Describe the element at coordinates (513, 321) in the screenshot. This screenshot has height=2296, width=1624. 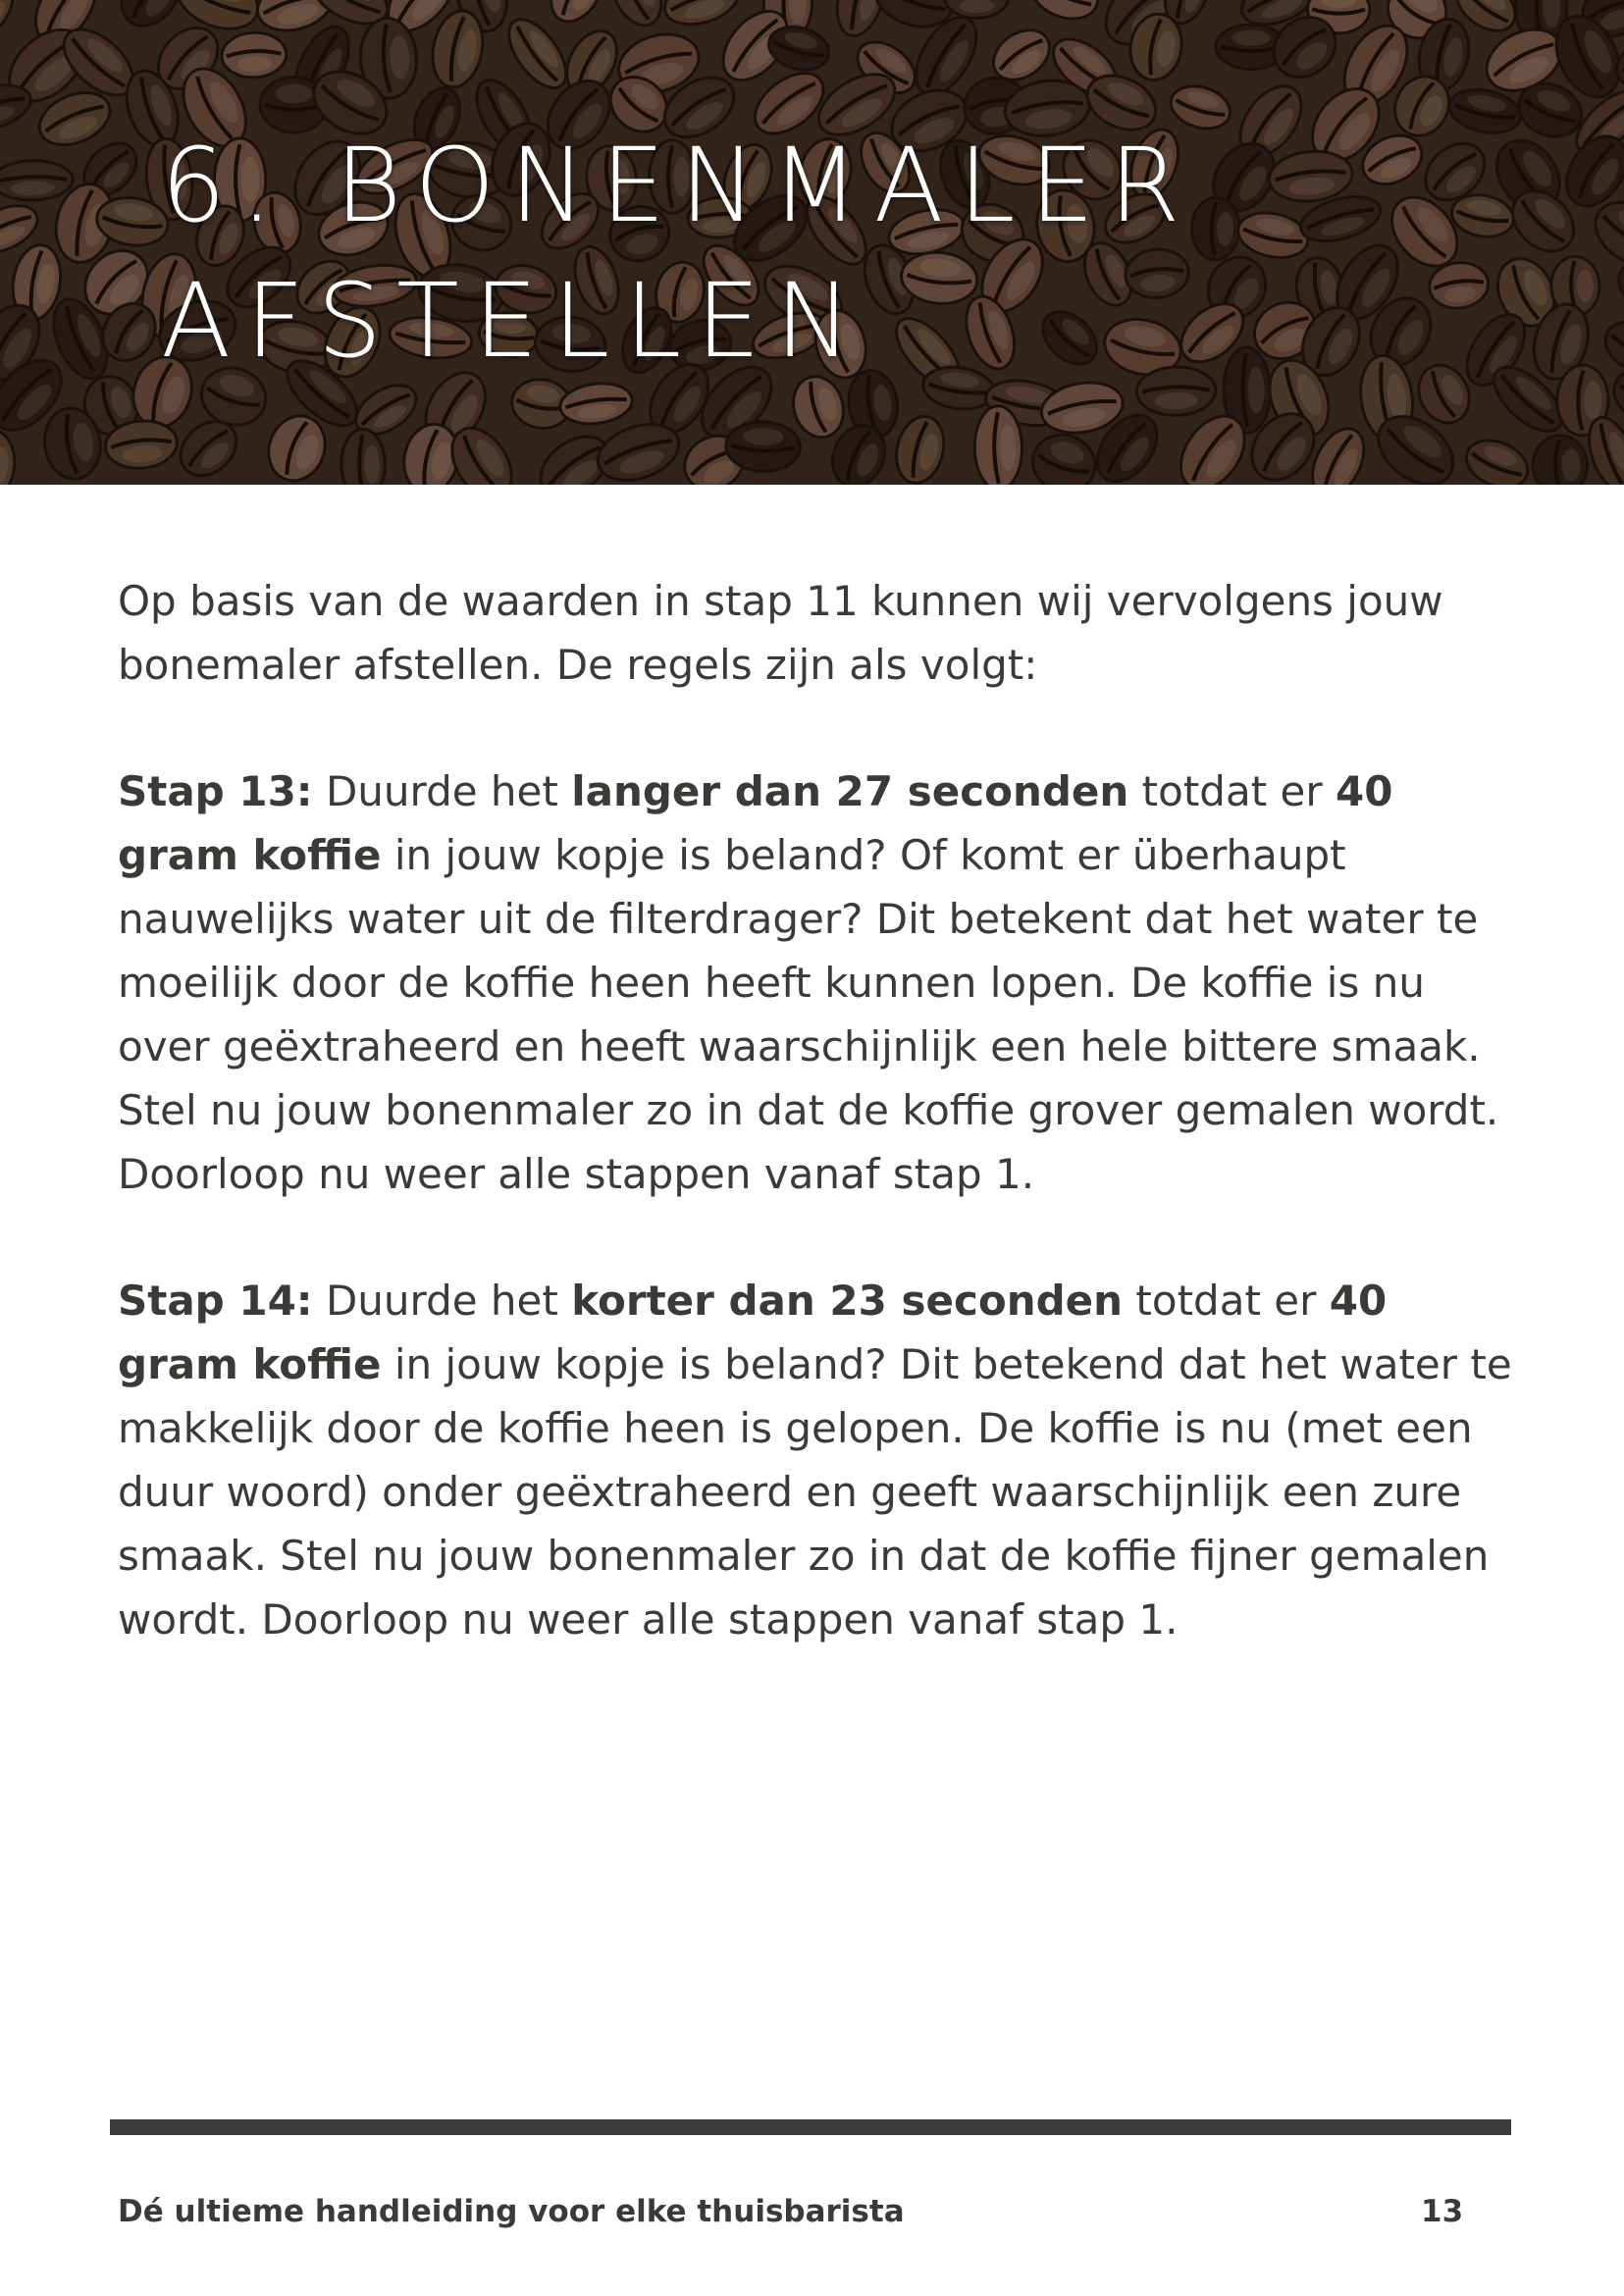
I see `page-title-line-2: AFSTELLEN` at that location.